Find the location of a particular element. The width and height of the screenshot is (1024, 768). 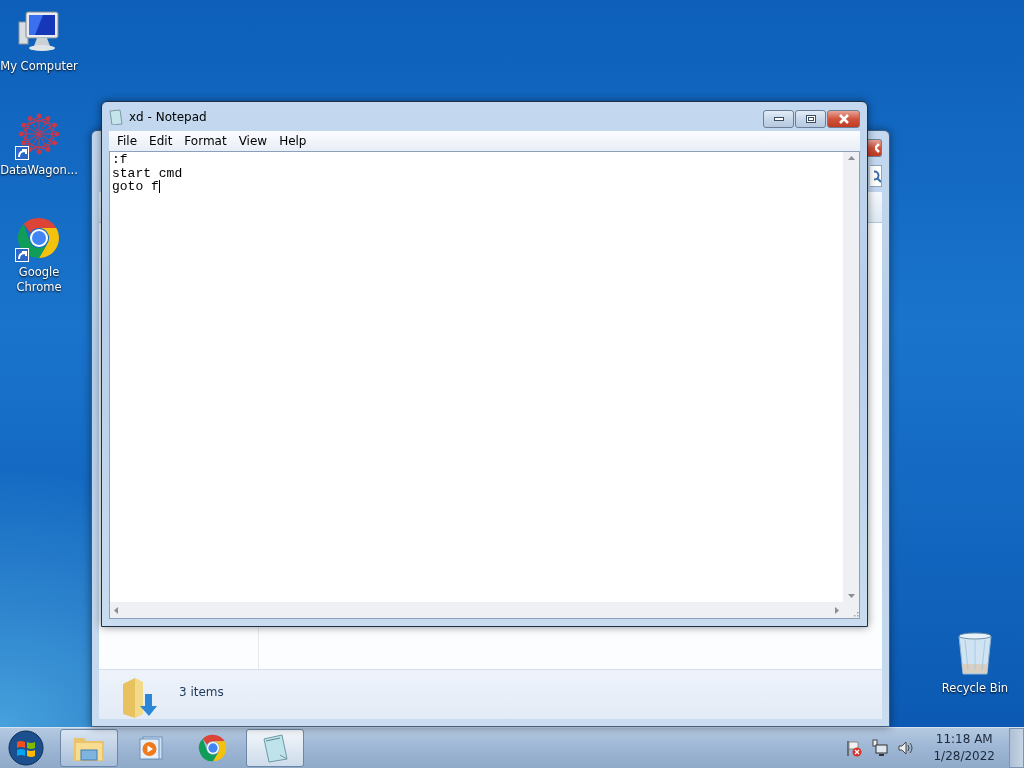

clock-date: 1/28/2022 is located at coordinates (964, 756).